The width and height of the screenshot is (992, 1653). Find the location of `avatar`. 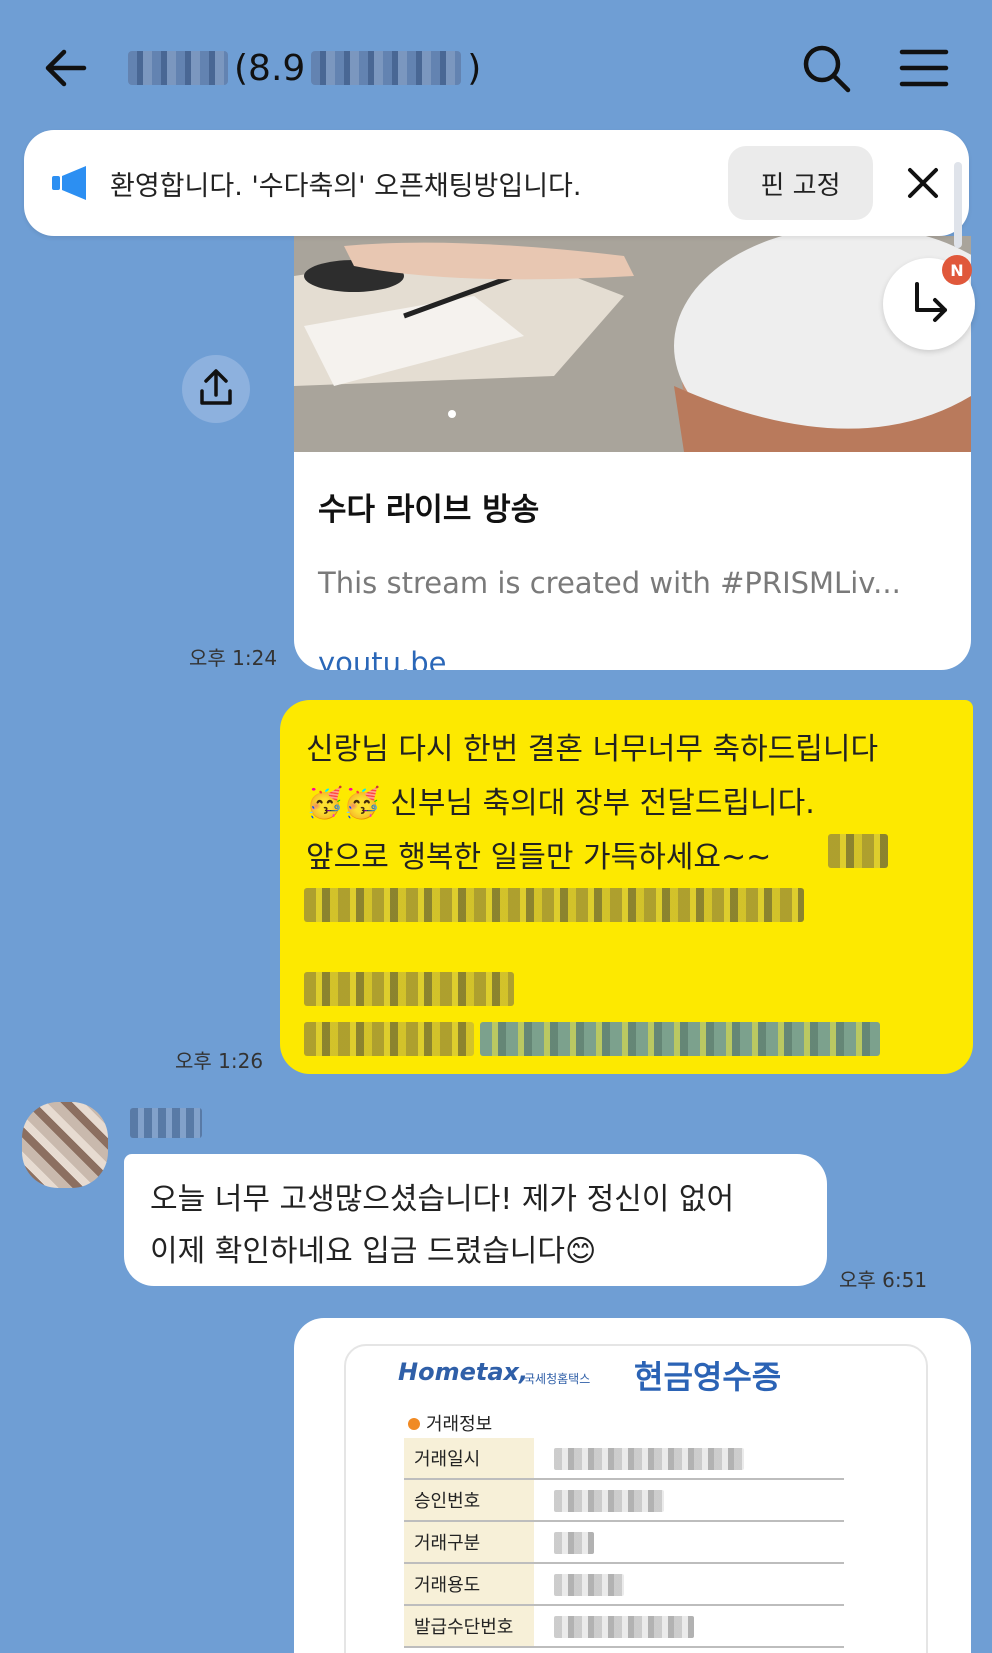

avatar is located at coordinates (65, 1145).